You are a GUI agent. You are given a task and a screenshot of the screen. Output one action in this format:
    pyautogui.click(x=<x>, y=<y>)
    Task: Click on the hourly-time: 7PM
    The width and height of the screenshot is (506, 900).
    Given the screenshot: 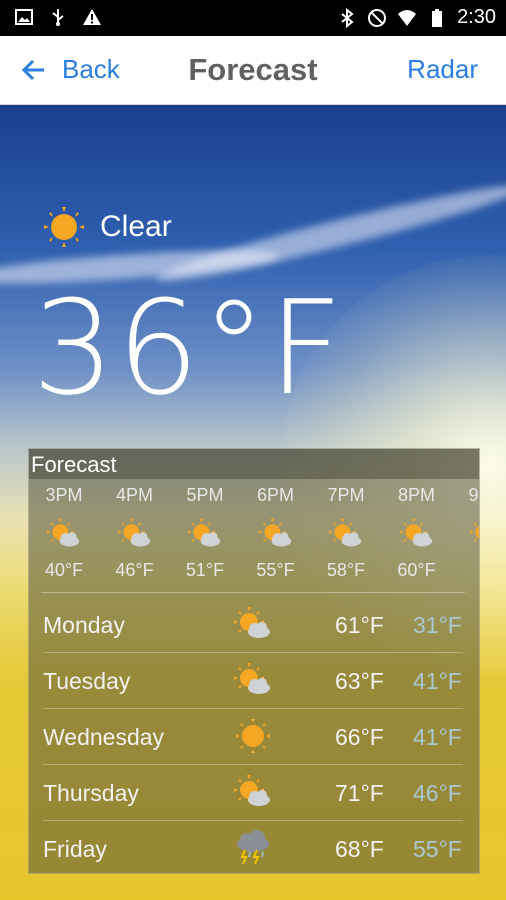 What is the action you would take?
    pyautogui.click(x=346, y=495)
    